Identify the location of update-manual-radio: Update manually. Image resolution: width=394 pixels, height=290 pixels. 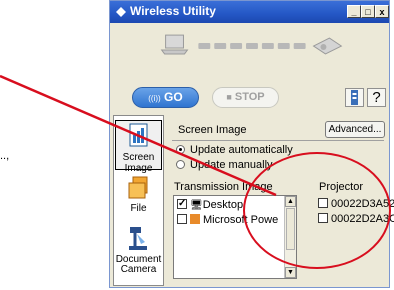
(224, 165).